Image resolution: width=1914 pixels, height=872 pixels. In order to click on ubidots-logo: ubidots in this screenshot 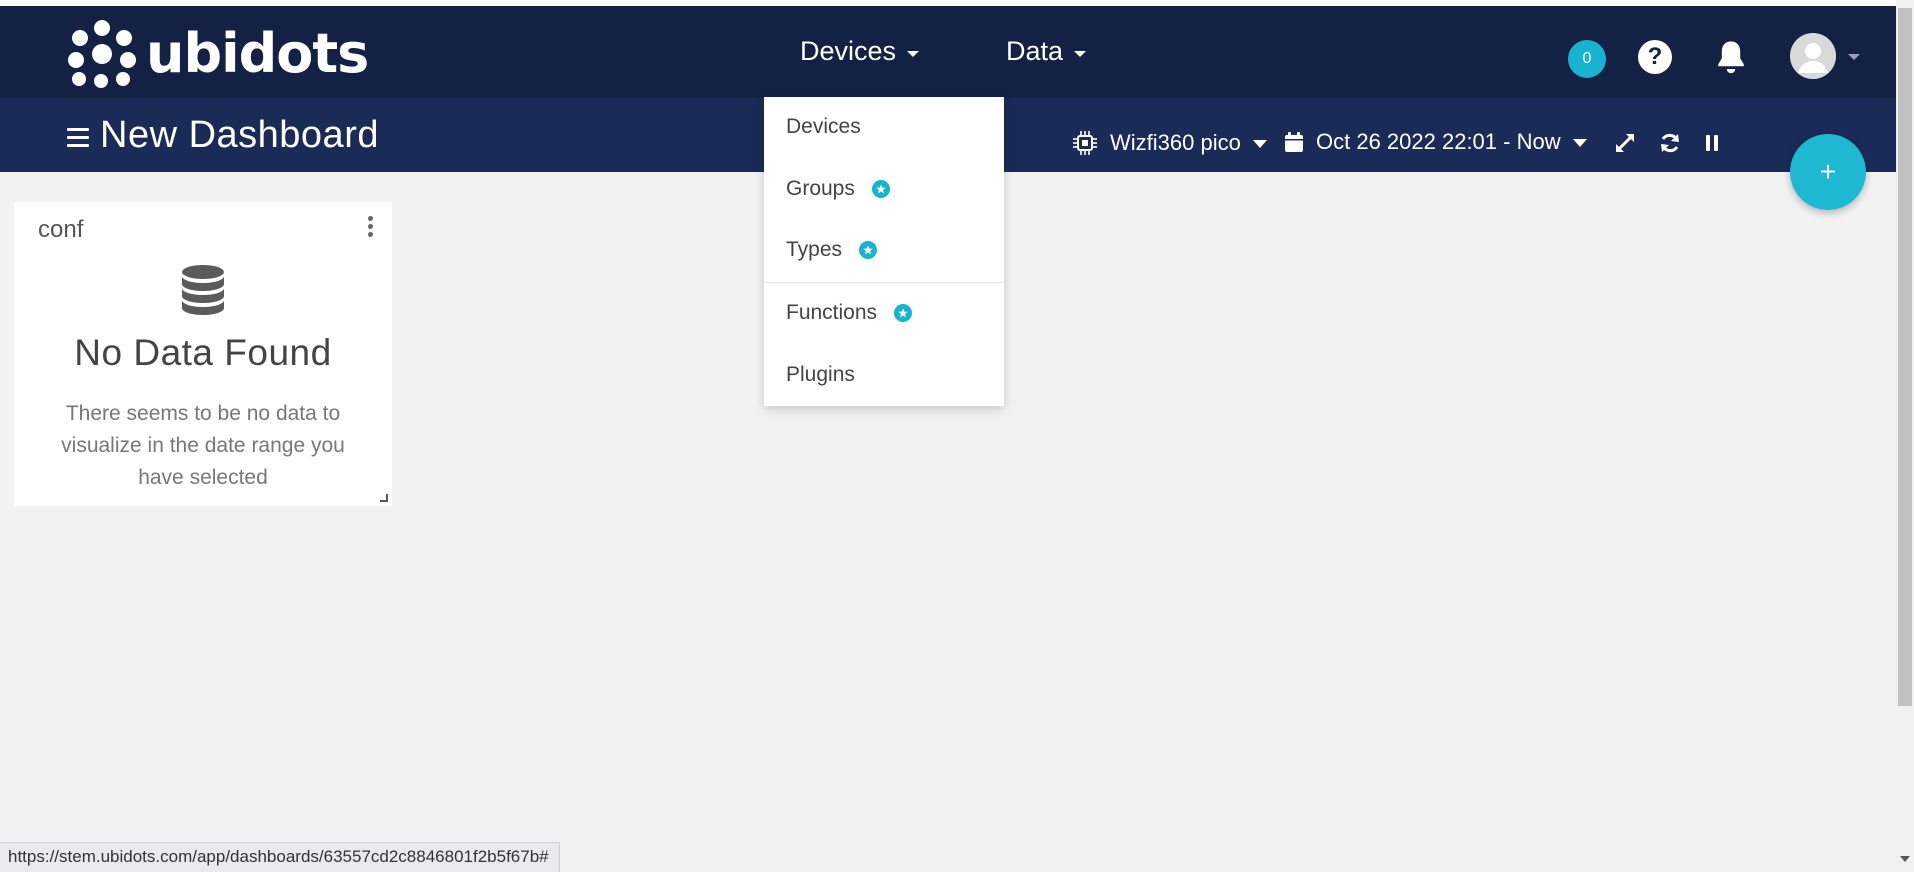, I will do `click(218, 54)`.